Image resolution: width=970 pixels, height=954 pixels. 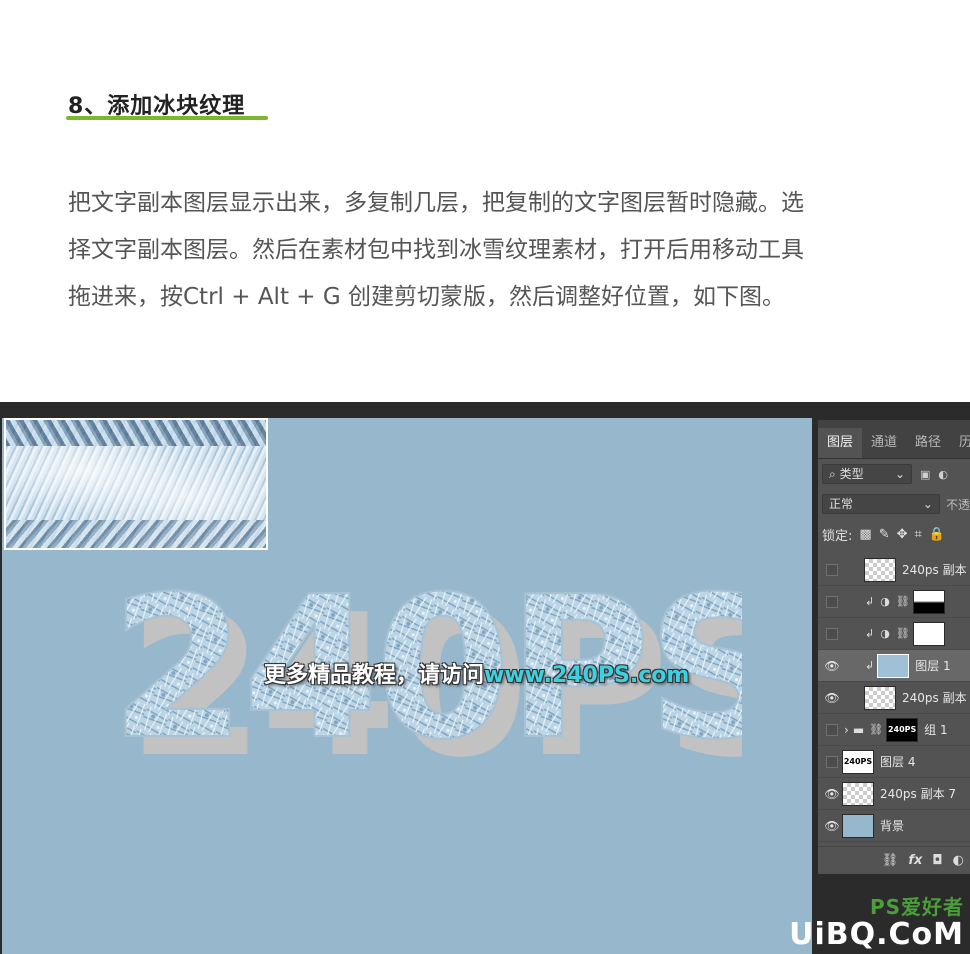 I want to click on expand-arrow-icon: ›, so click(x=846, y=730).